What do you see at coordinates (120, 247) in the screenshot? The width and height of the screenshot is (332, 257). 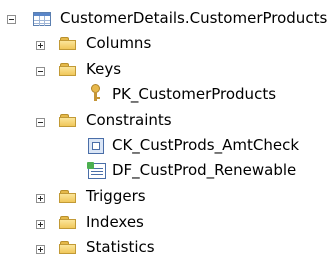 I see `statistics-label: Statistics` at bounding box center [120, 247].